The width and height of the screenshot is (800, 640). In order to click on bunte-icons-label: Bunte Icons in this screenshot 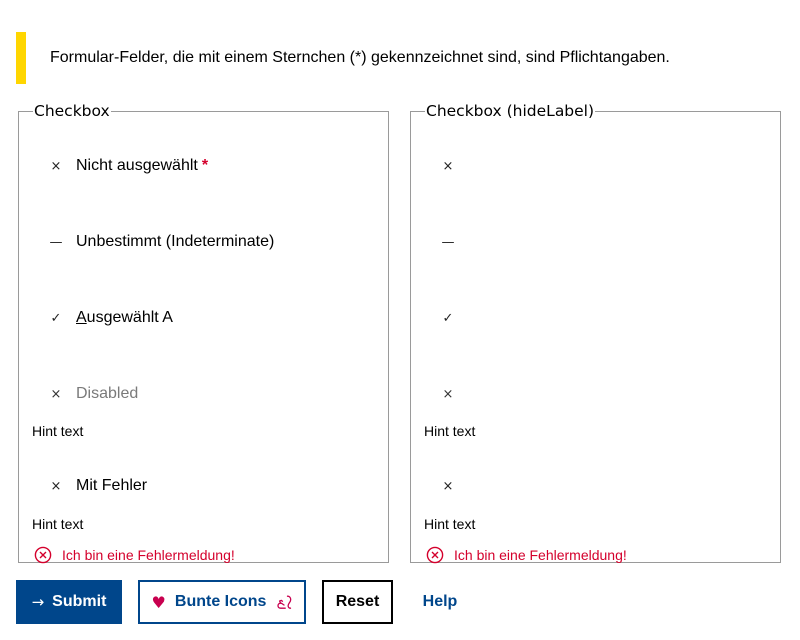, I will do `click(220, 601)`.